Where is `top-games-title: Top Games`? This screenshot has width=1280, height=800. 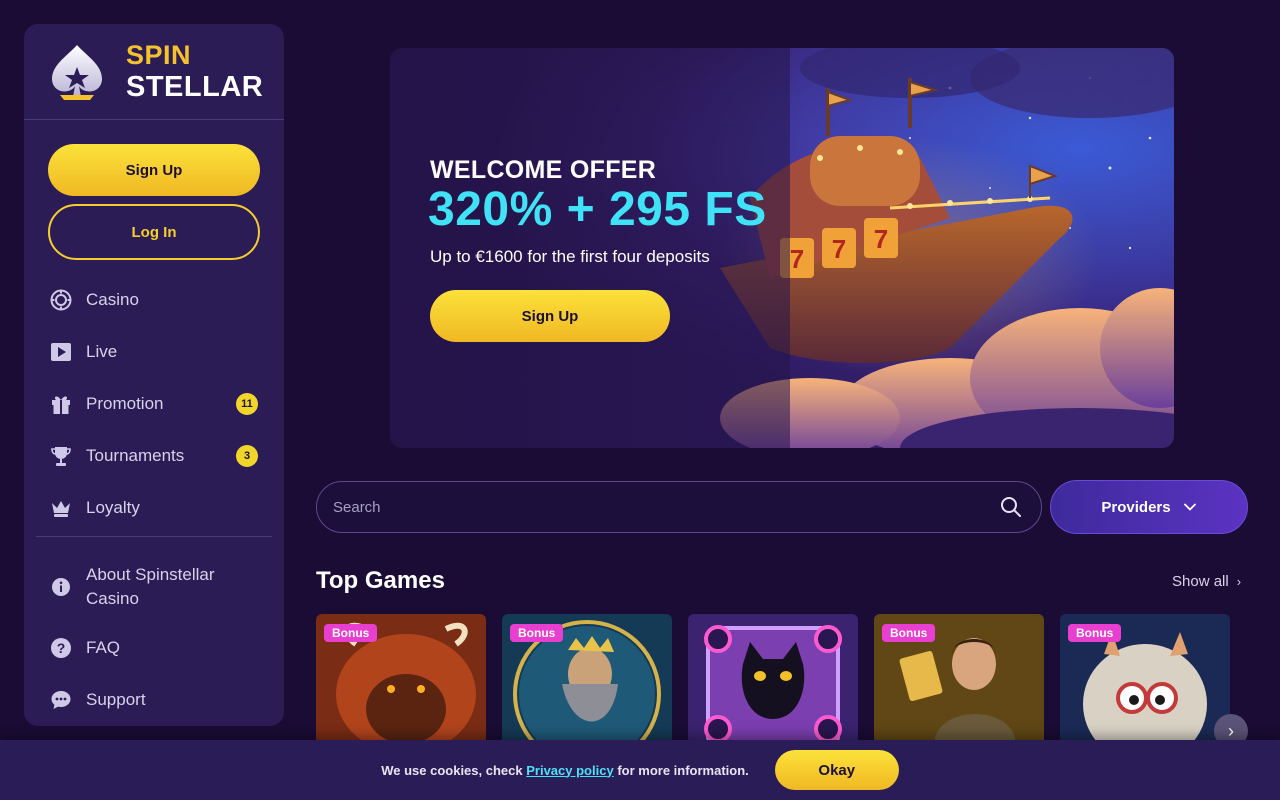 top-games-title: Top Games is located at coordinates (380, 580).